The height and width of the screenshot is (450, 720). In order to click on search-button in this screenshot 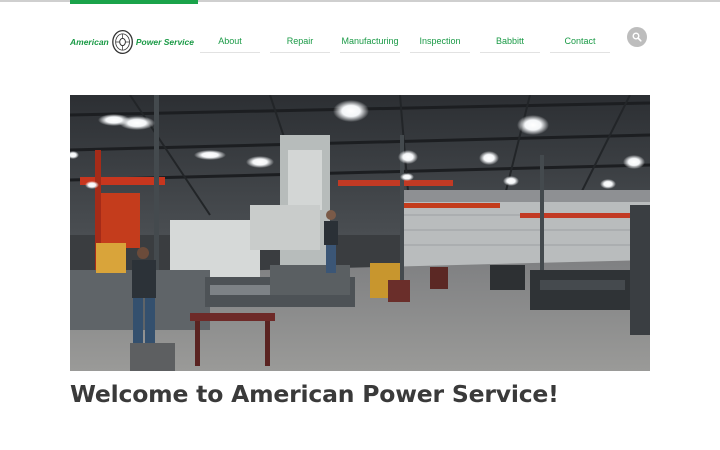, I will do `click(637, 37)`.